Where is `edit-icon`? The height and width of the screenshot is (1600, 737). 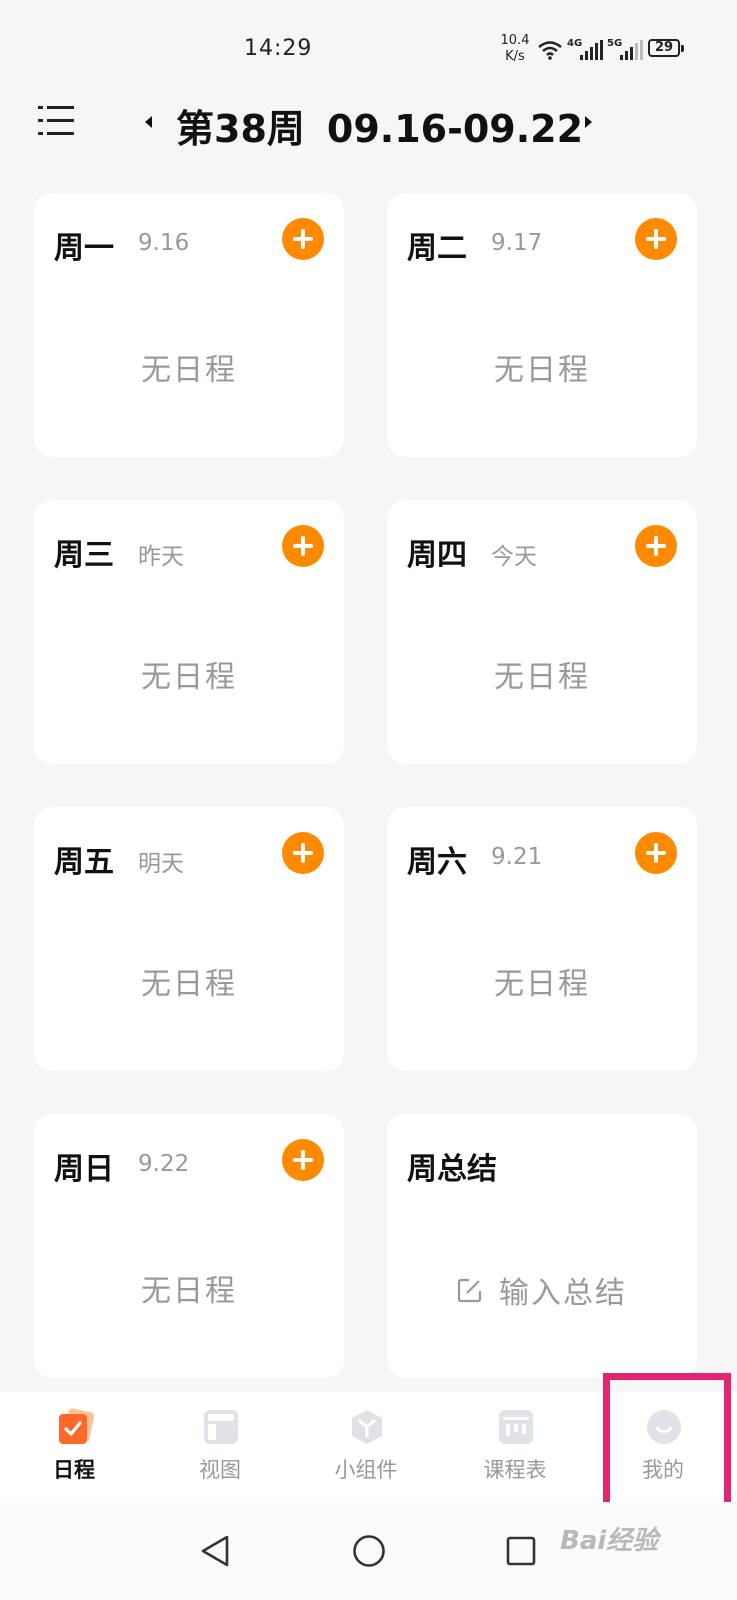 edit-icon is located at coordinates (469, 1290).